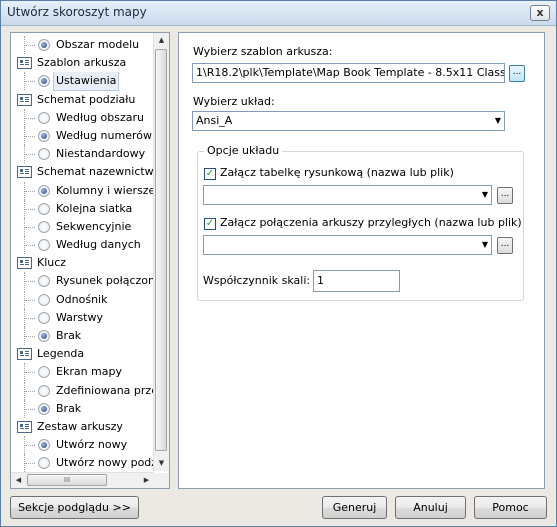 The image size is (557, 527). What do you see at coordinates (347, 245) in the screenshot?
I see `adjacent-sheets-select: ▼` at bounding box center [347, 245].